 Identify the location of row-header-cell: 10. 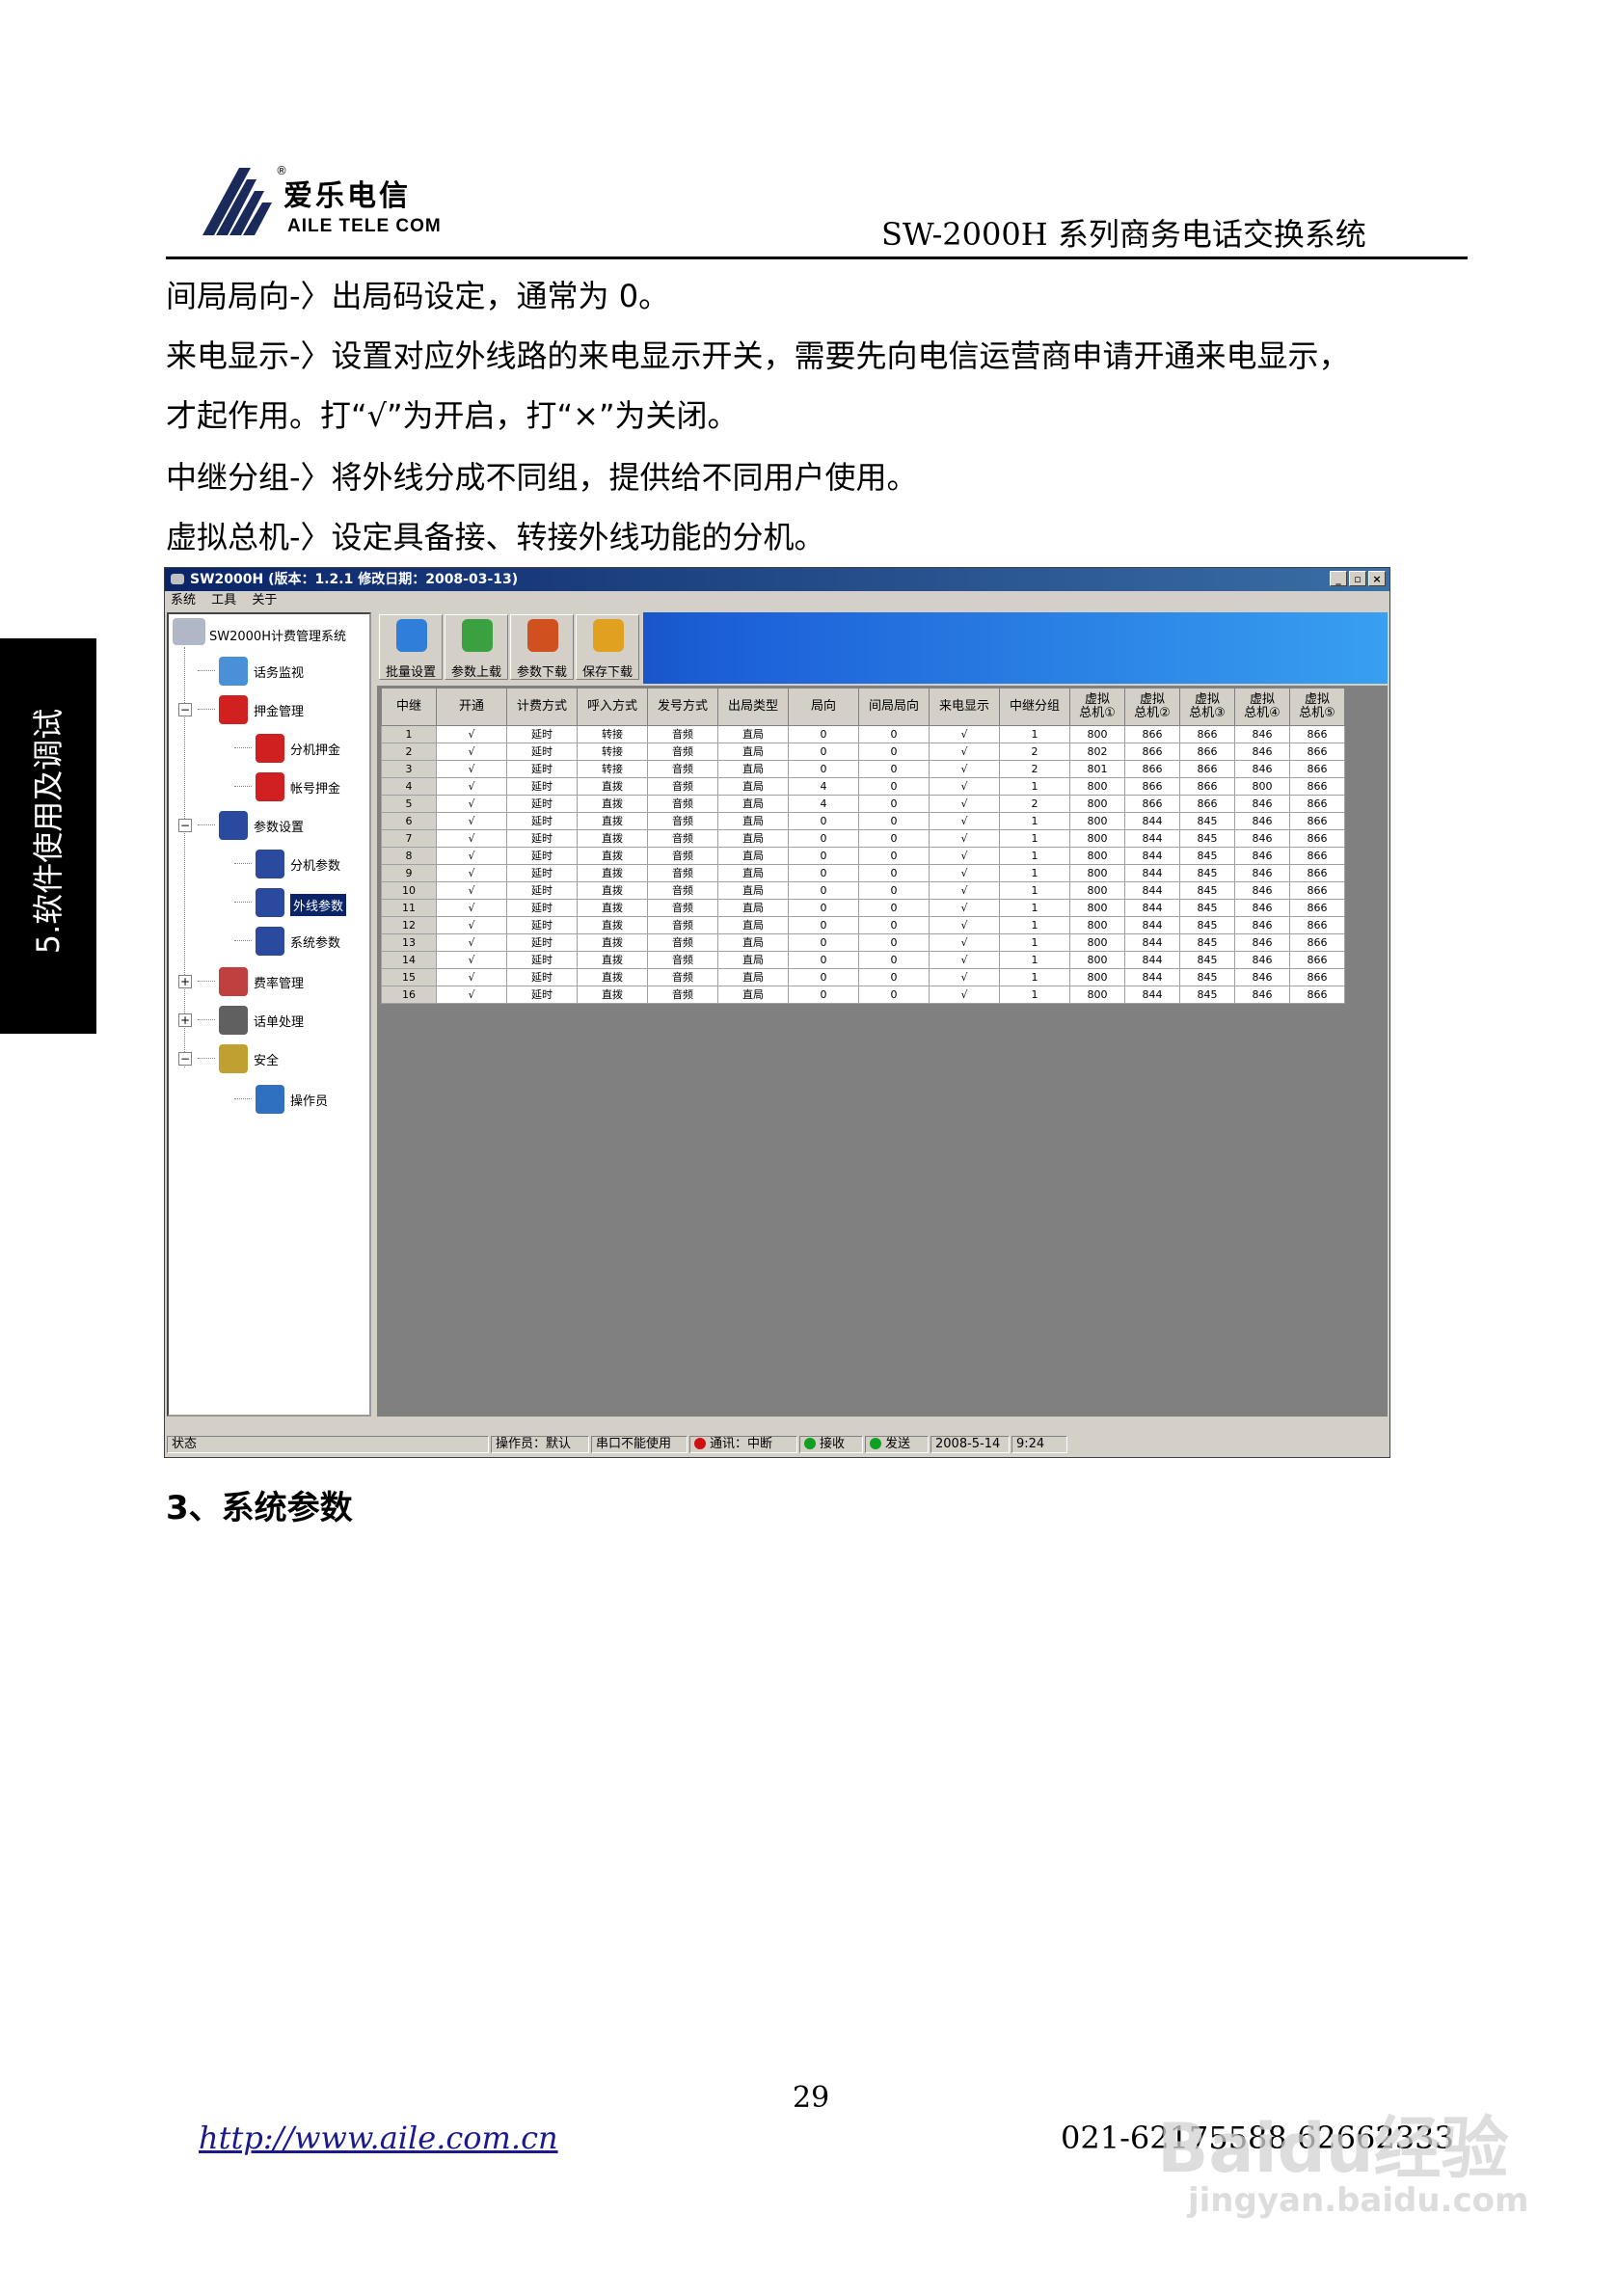
(409, 890).